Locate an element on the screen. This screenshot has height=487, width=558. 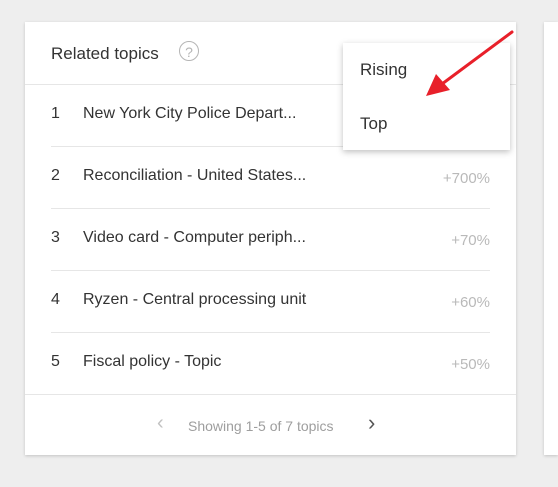
annotation-arrow-icon is located at coordinates (470, 63).